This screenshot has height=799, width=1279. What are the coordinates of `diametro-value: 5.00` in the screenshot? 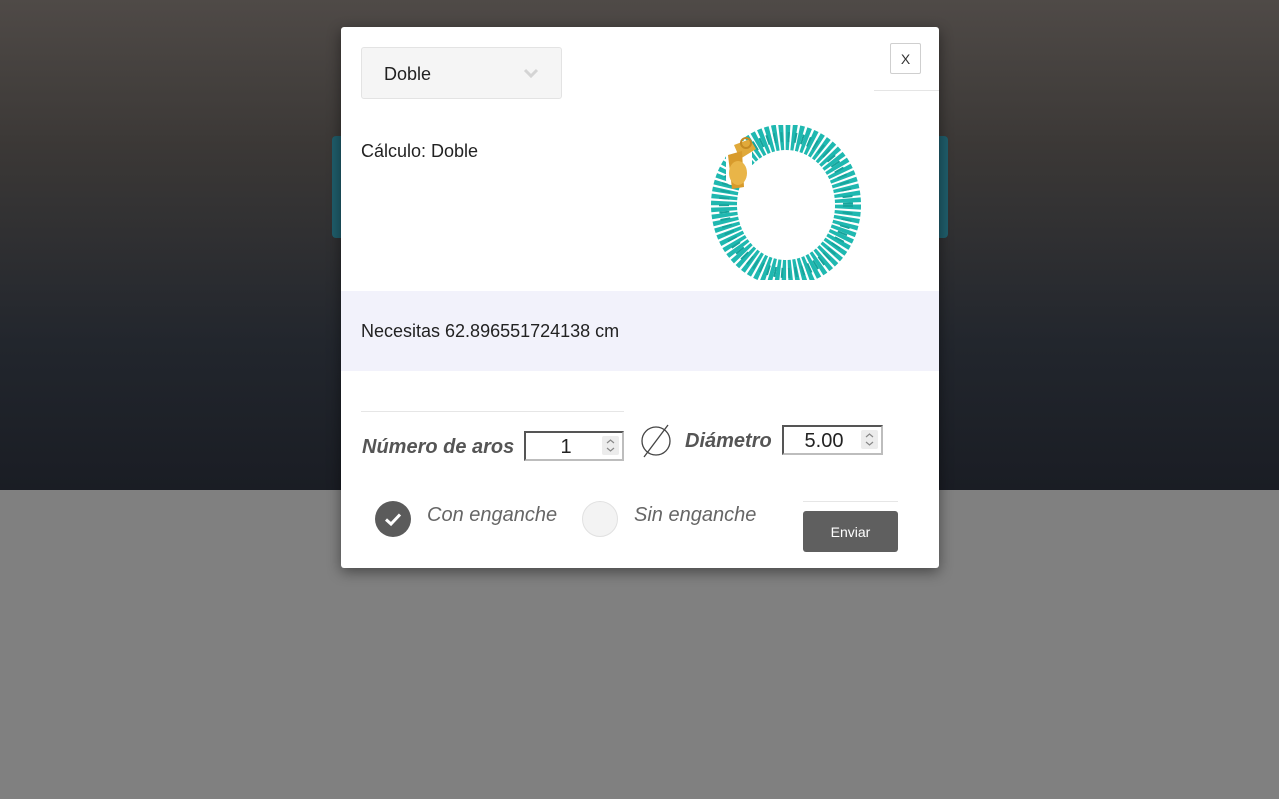 It's located at (824, 441).